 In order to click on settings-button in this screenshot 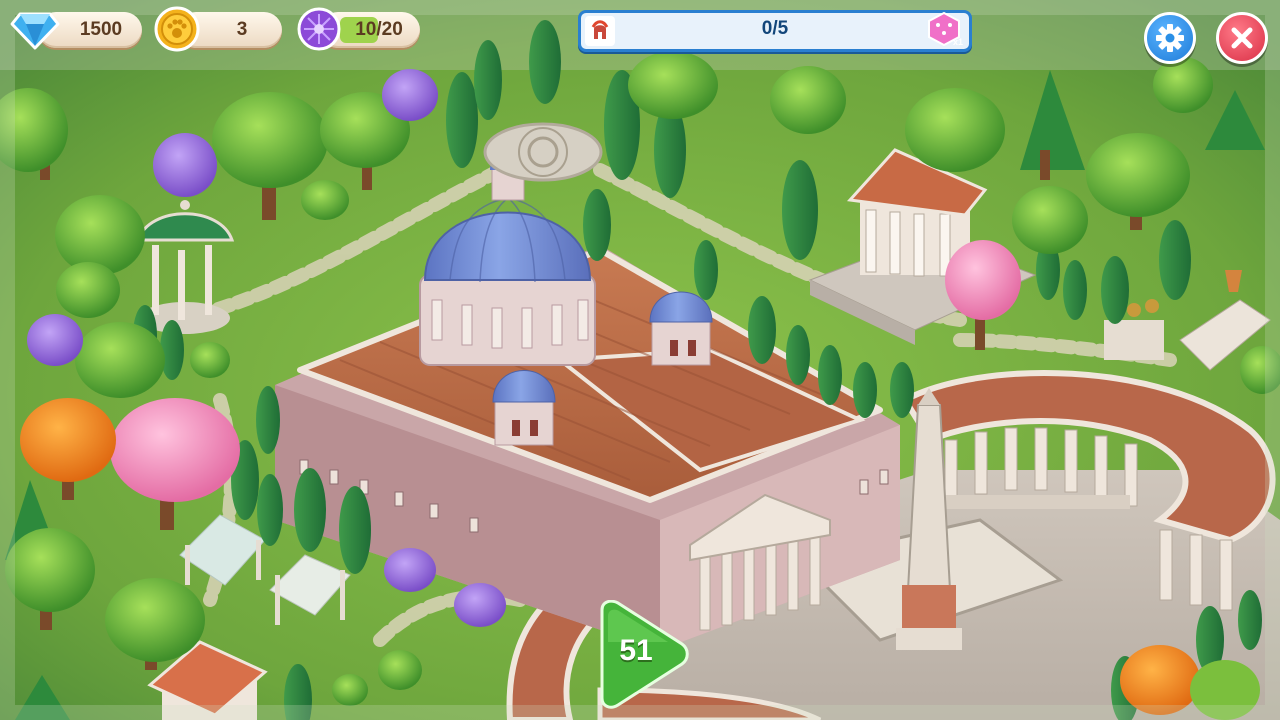, I will do `click(1170, 38)`.